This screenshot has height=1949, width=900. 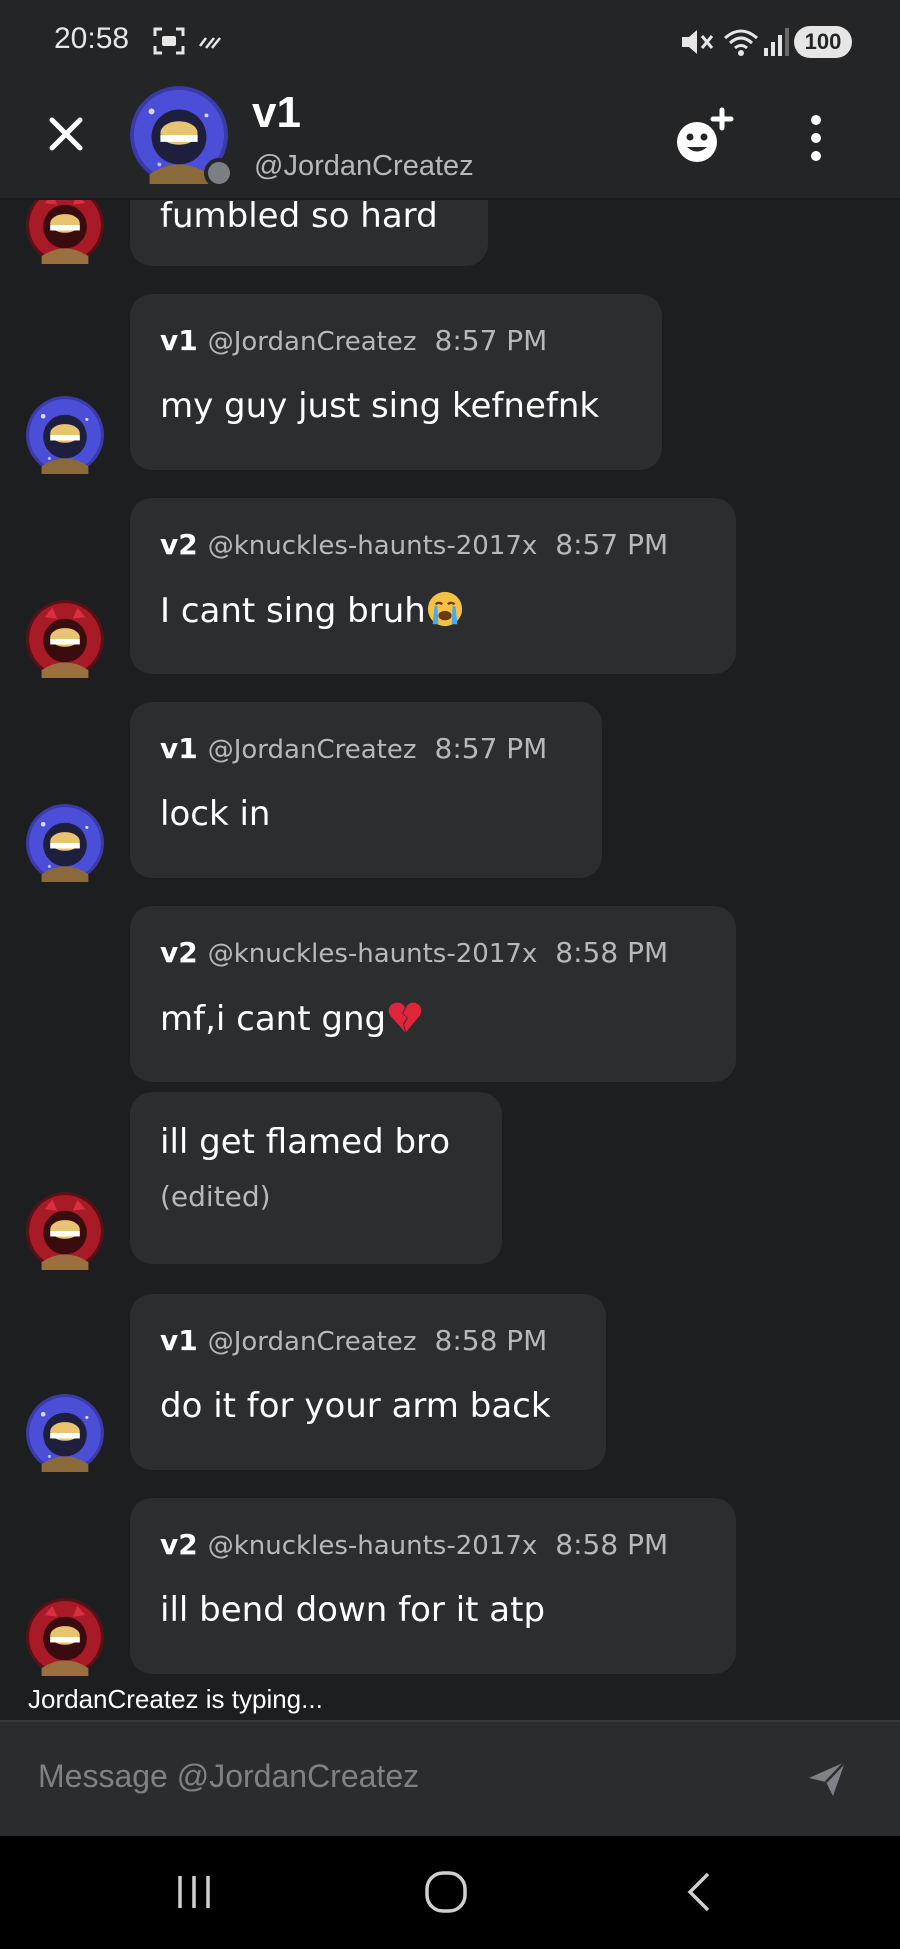 I want to click on home-icon, so click(x=446, y=1892).